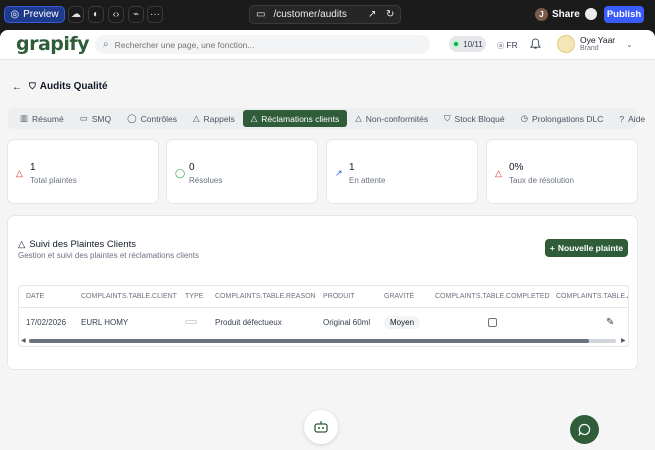  I want to click on logo: grapify, so click(53, 44).